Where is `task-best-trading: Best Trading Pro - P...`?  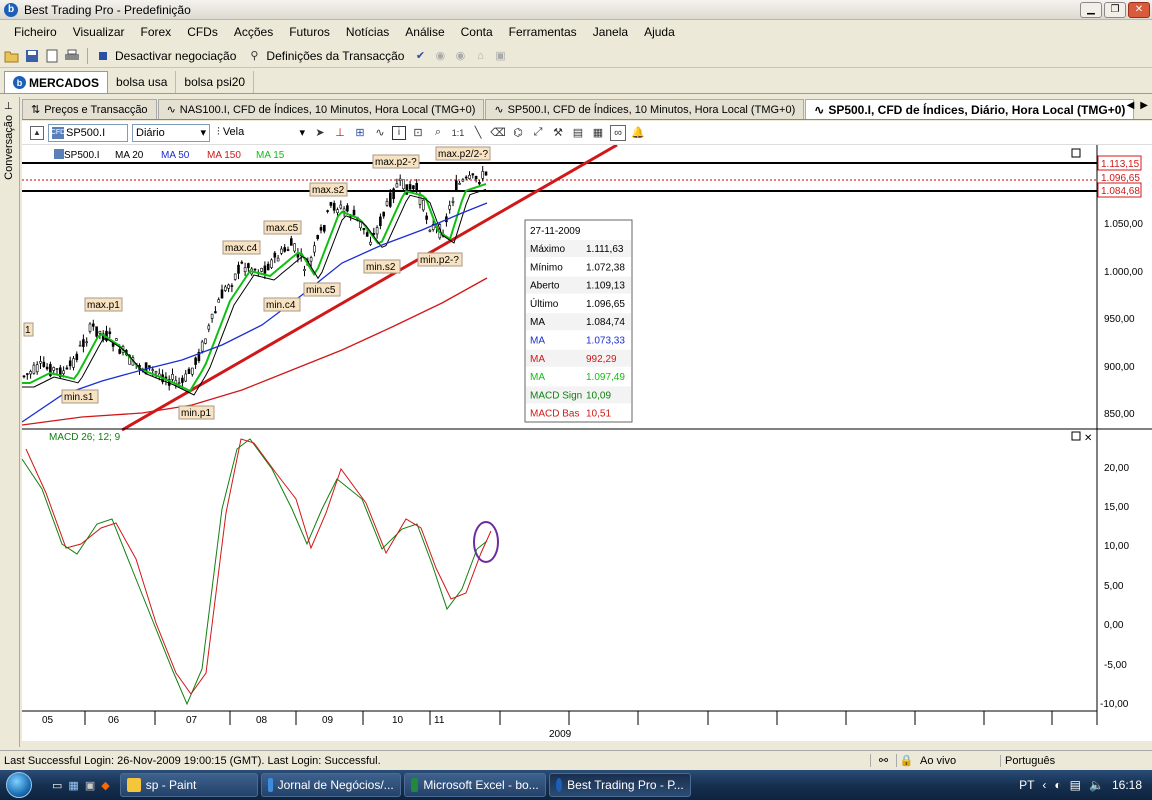 task-best-trading: Best Trading Pro - P... is located at coordinates (619, 785).